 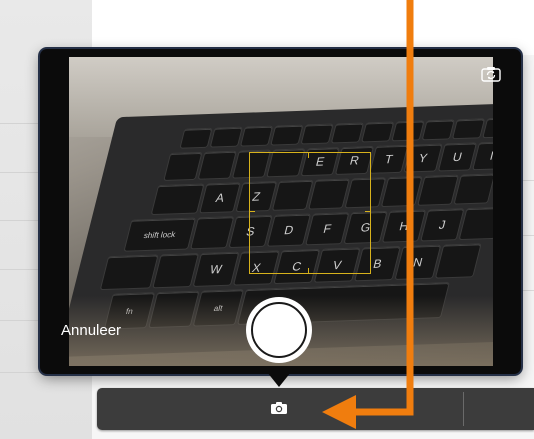 What do you see at coordinates (91, 330) in the screenshot?
I see `cancel-button: Annuleer` at bounding box center [91, 330].